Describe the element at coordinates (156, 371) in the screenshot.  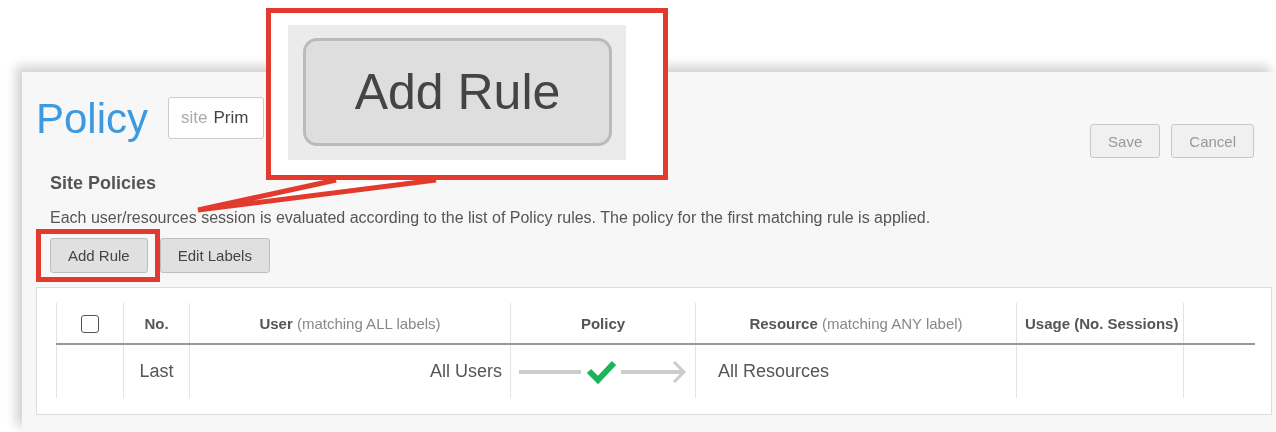
I see `table-cell: Last` at that location.